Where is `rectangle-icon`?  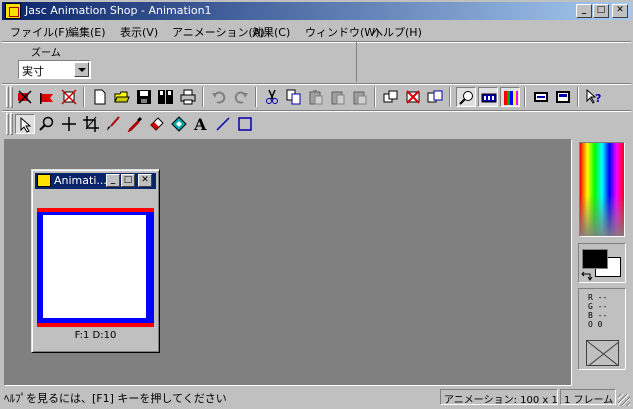 rectangle-icon is located at coordinates (245, 124).